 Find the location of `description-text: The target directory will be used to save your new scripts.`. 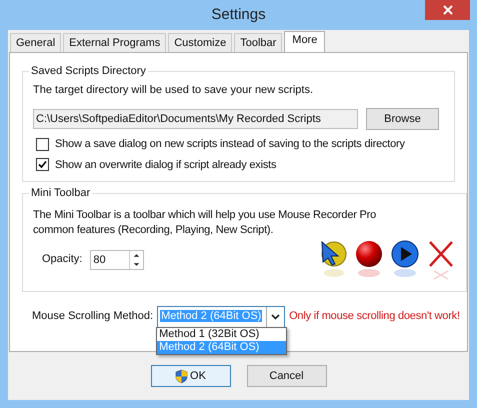

description-text: The target directory will be used to save your new scripts. is located at coordinates (173, 90).